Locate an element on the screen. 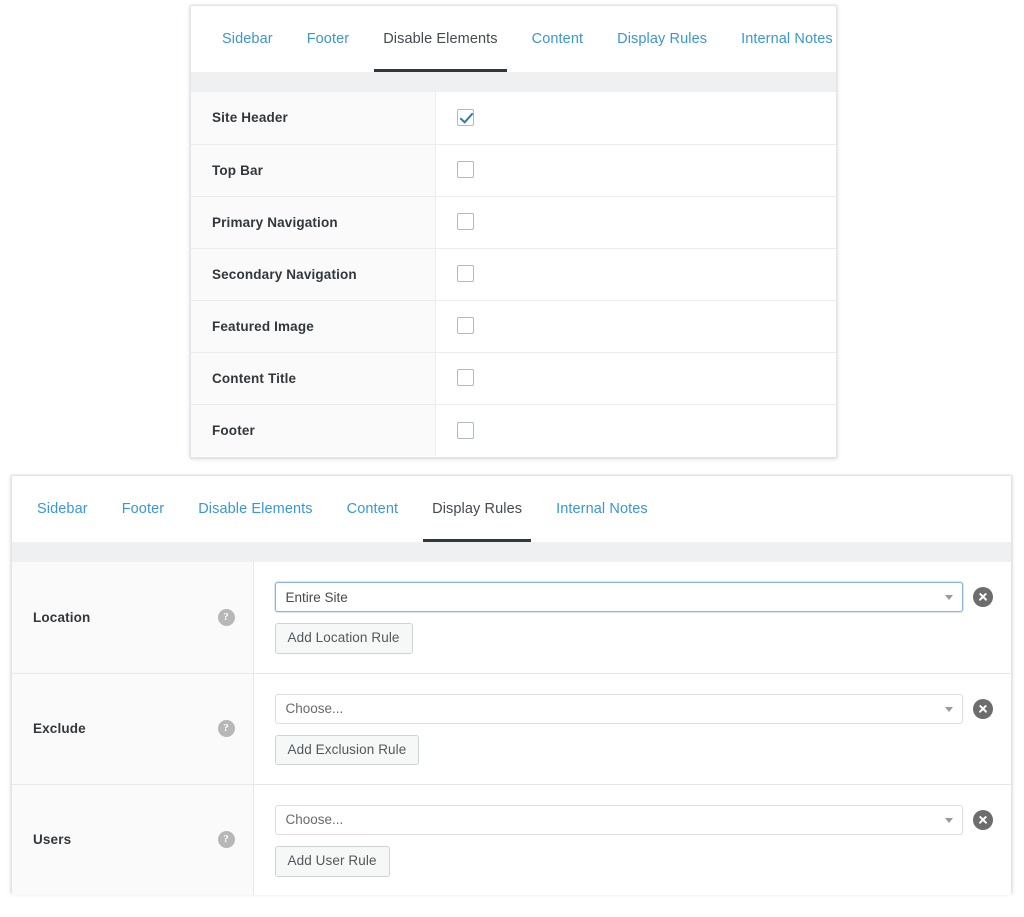 The height and width of the screenshot is (917, 1024). checkbox-content-title is located at coordinates (465, 378).